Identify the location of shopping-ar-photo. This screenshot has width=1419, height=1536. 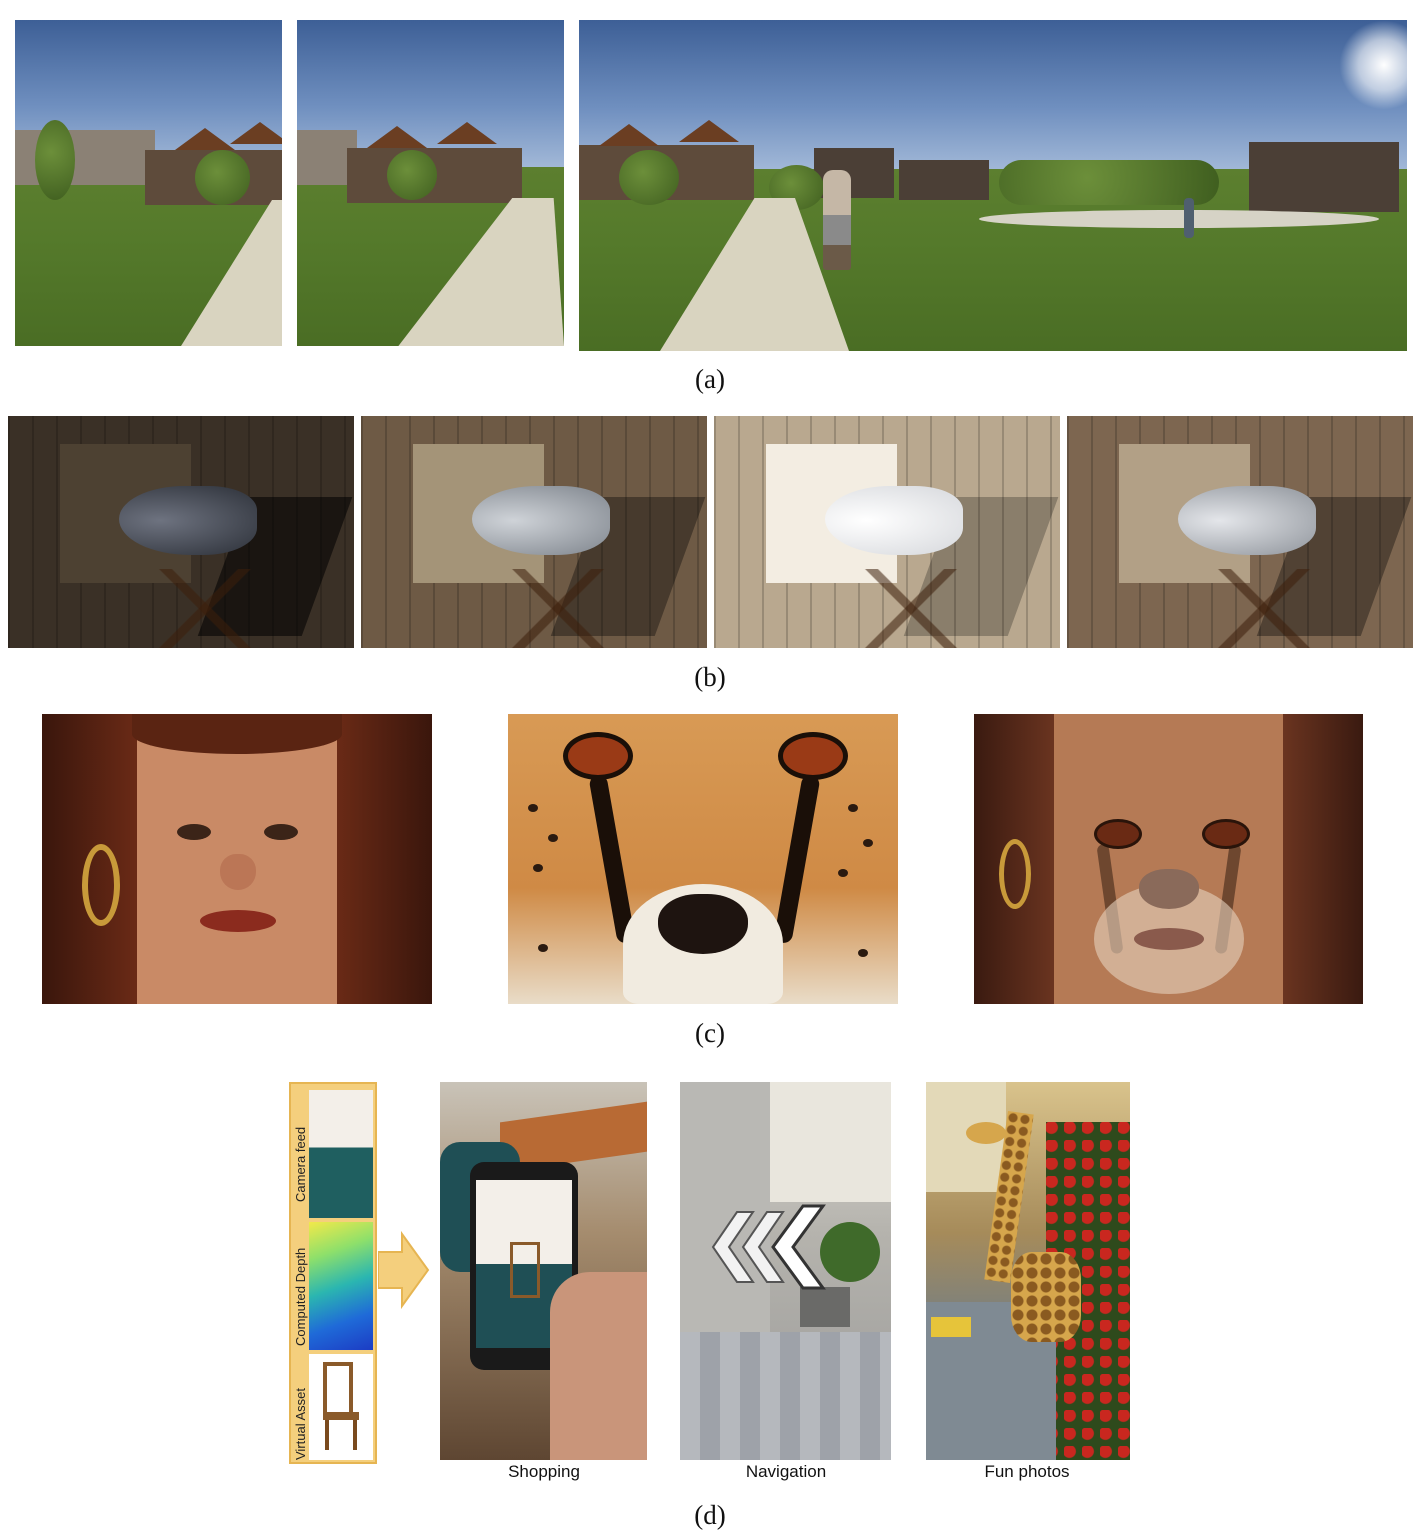
(543, 1271).